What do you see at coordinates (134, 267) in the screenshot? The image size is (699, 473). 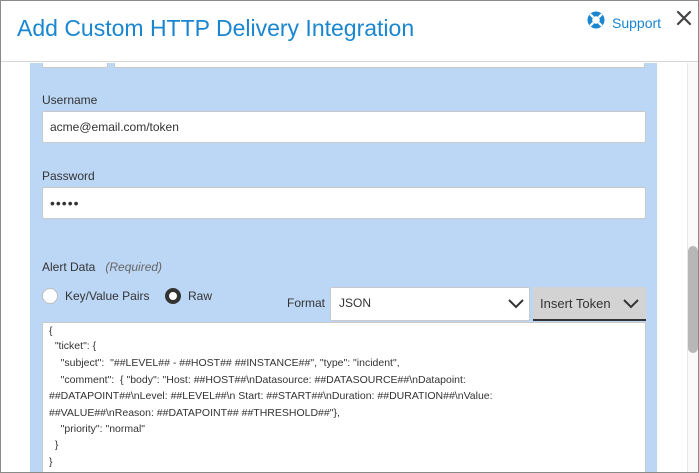 I see `required-note: (Required)` at bounding box center [134, 267].